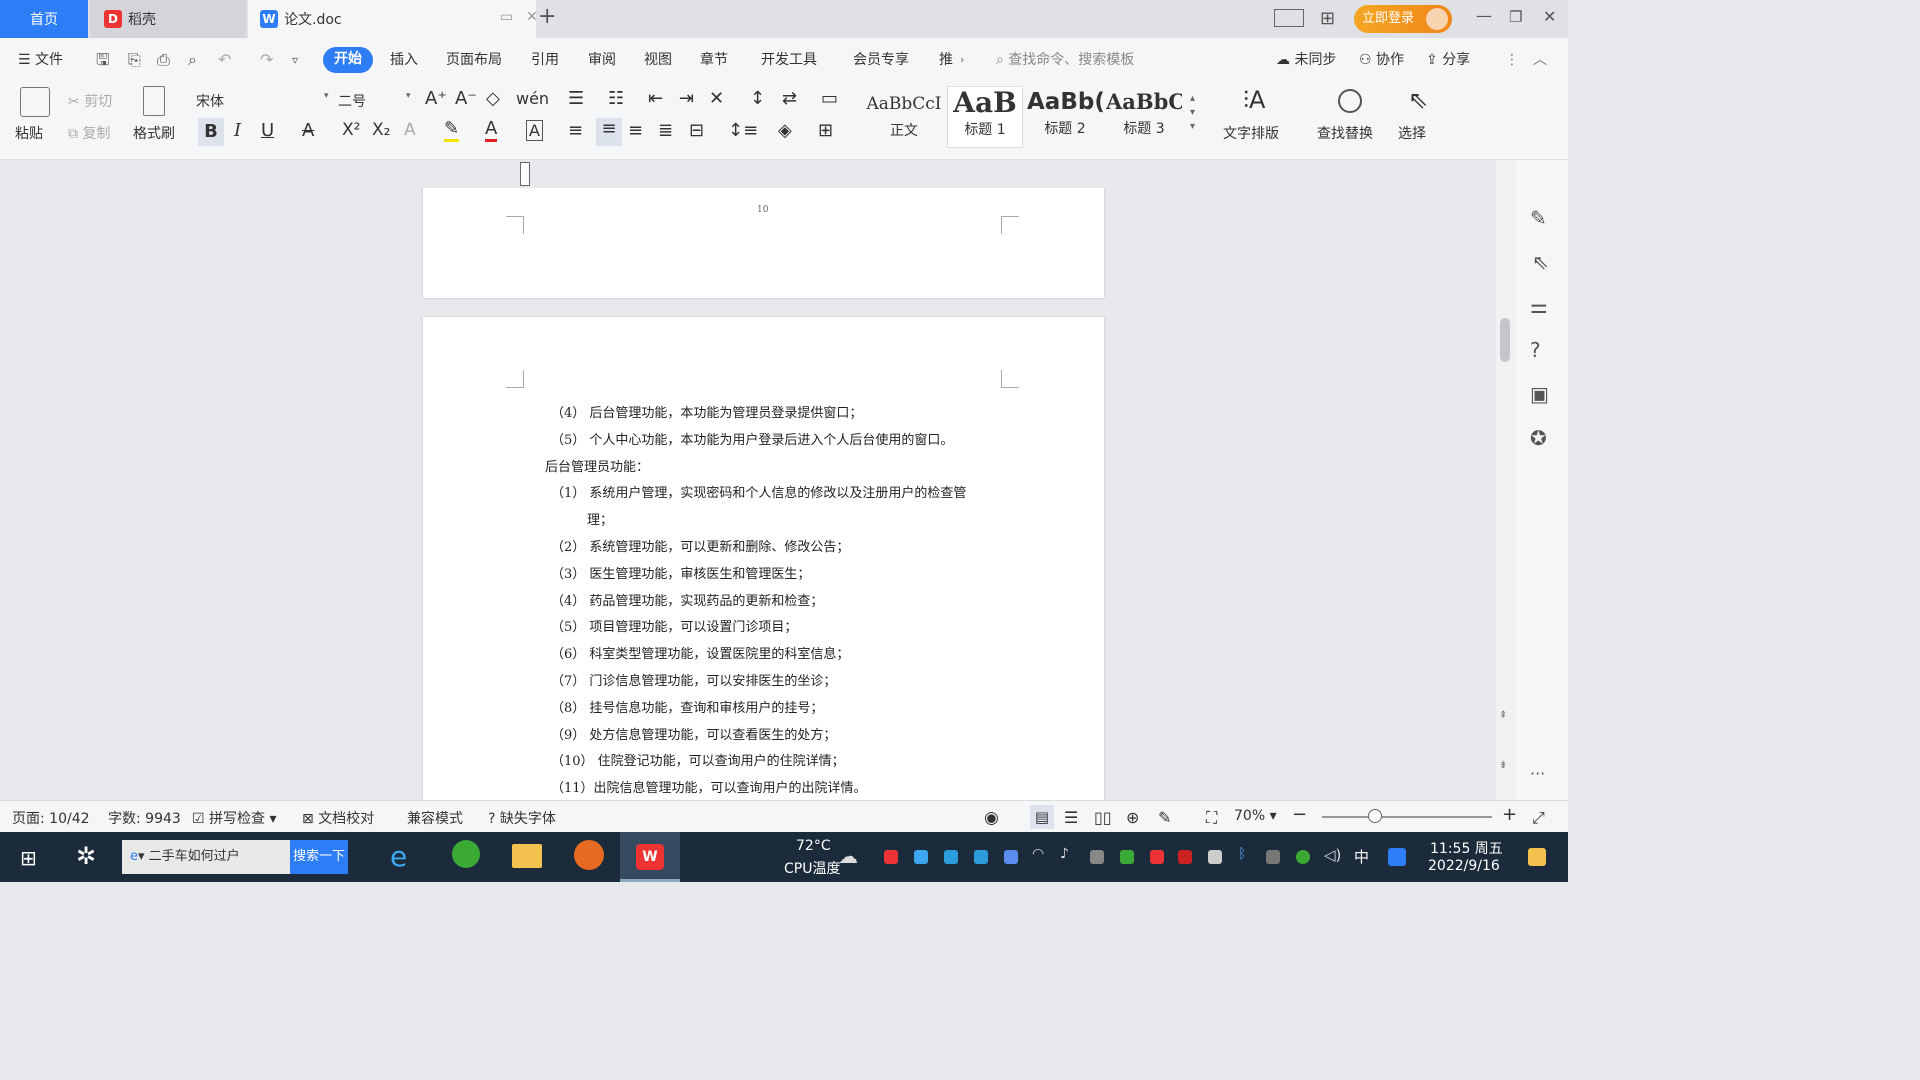 This screenshot has height=1080, width=1920. Describe the element at coordinates (266, 60) in the screenshot. I see `redo-icon: ↷` at that location.